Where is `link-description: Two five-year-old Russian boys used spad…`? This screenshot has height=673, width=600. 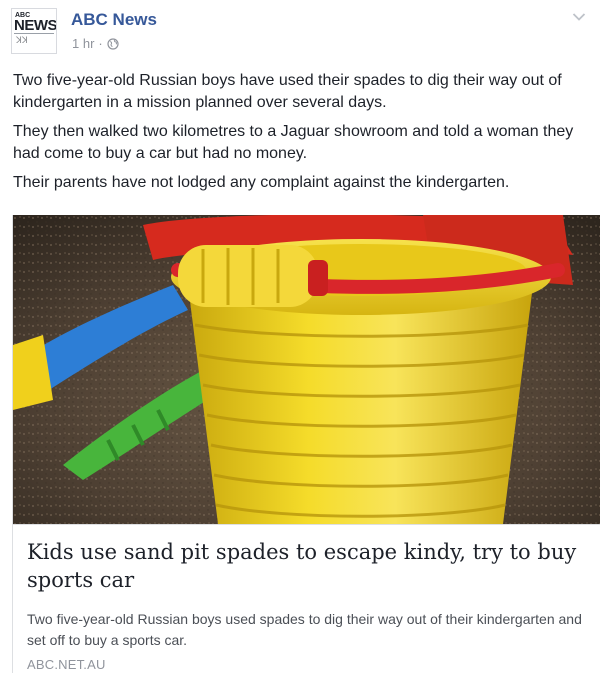
link-description: Two five-year-old Russian boys used spad… is located at coordinates (304, 629).